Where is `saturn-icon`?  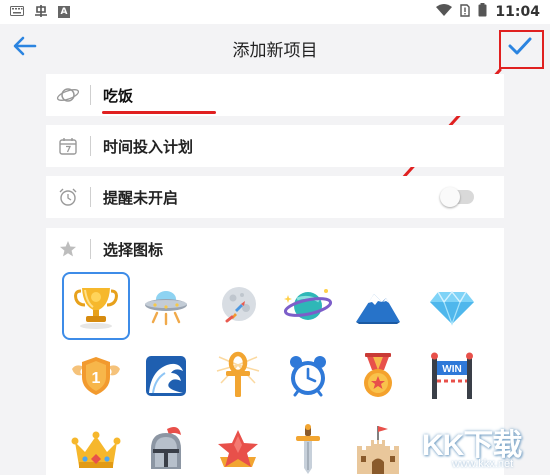
saturn-icon is located at coordinates (308, 304).